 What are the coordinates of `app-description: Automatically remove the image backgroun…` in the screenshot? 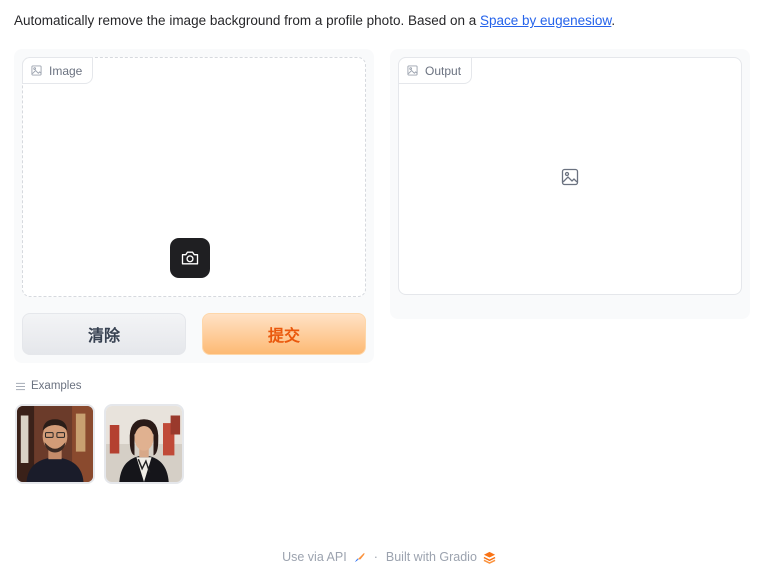 It's located at (314, 20).